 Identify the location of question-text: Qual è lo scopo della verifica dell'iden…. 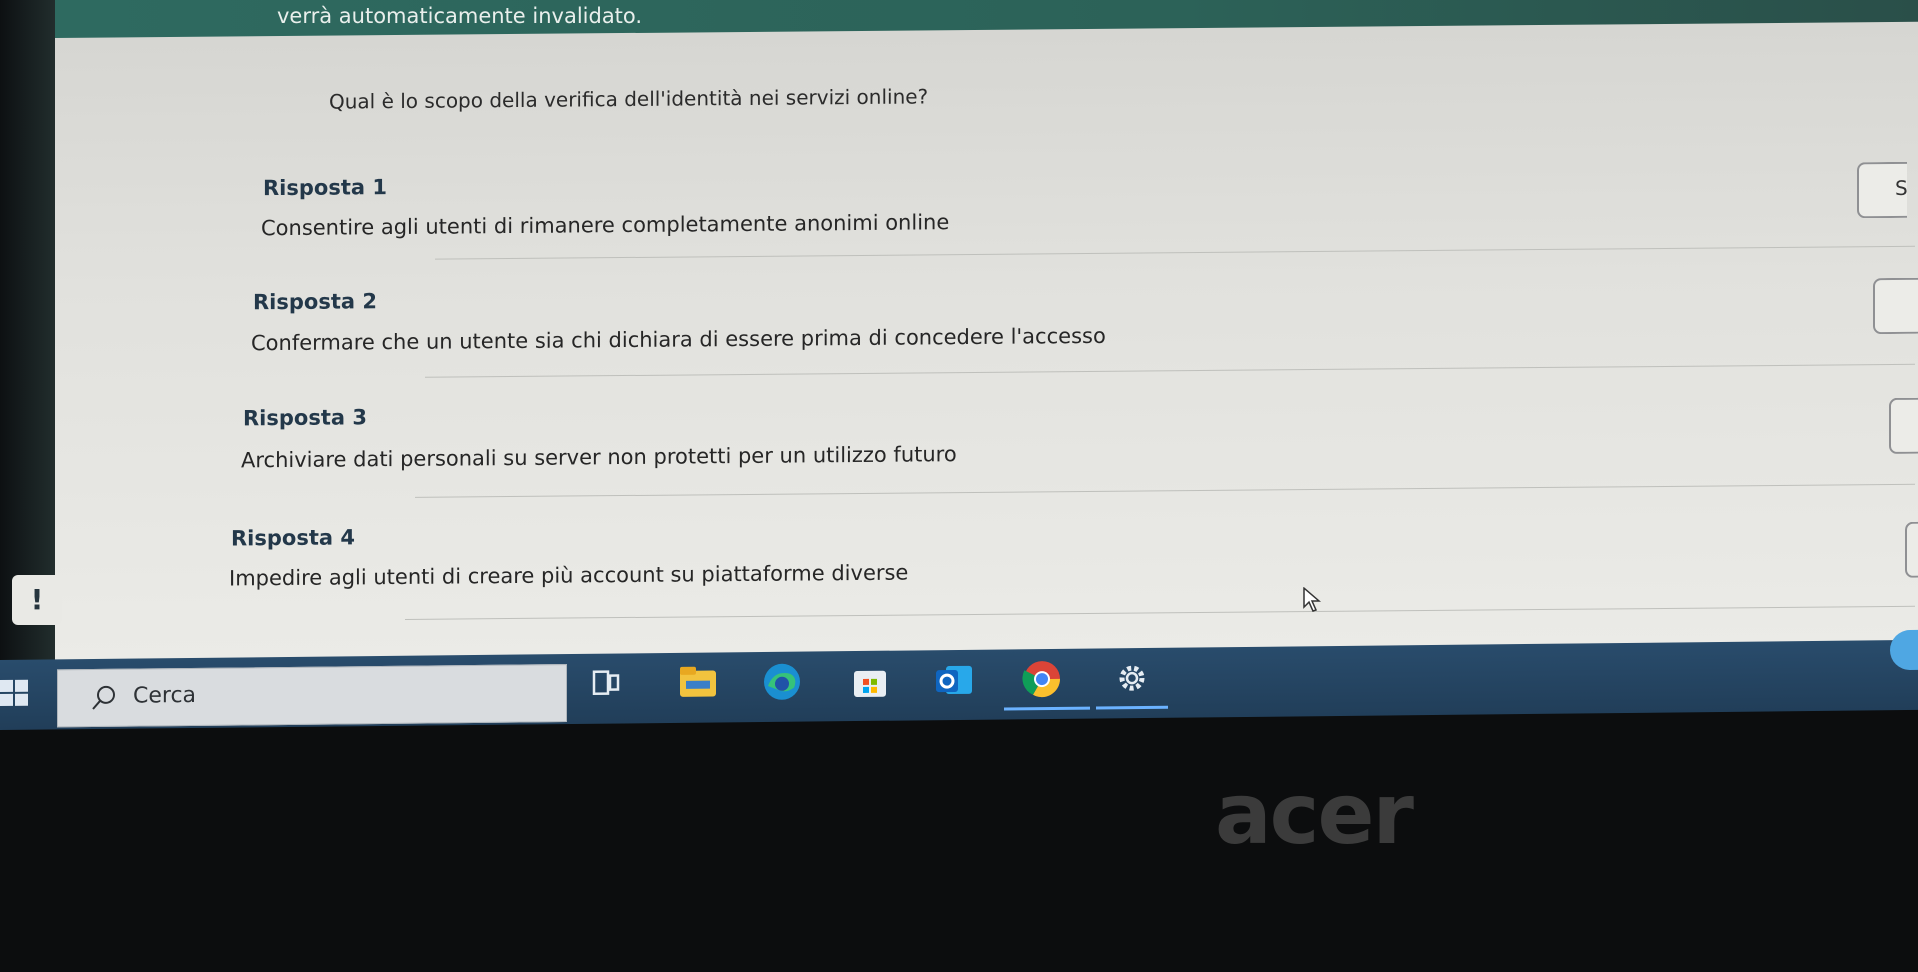
(629, 99).